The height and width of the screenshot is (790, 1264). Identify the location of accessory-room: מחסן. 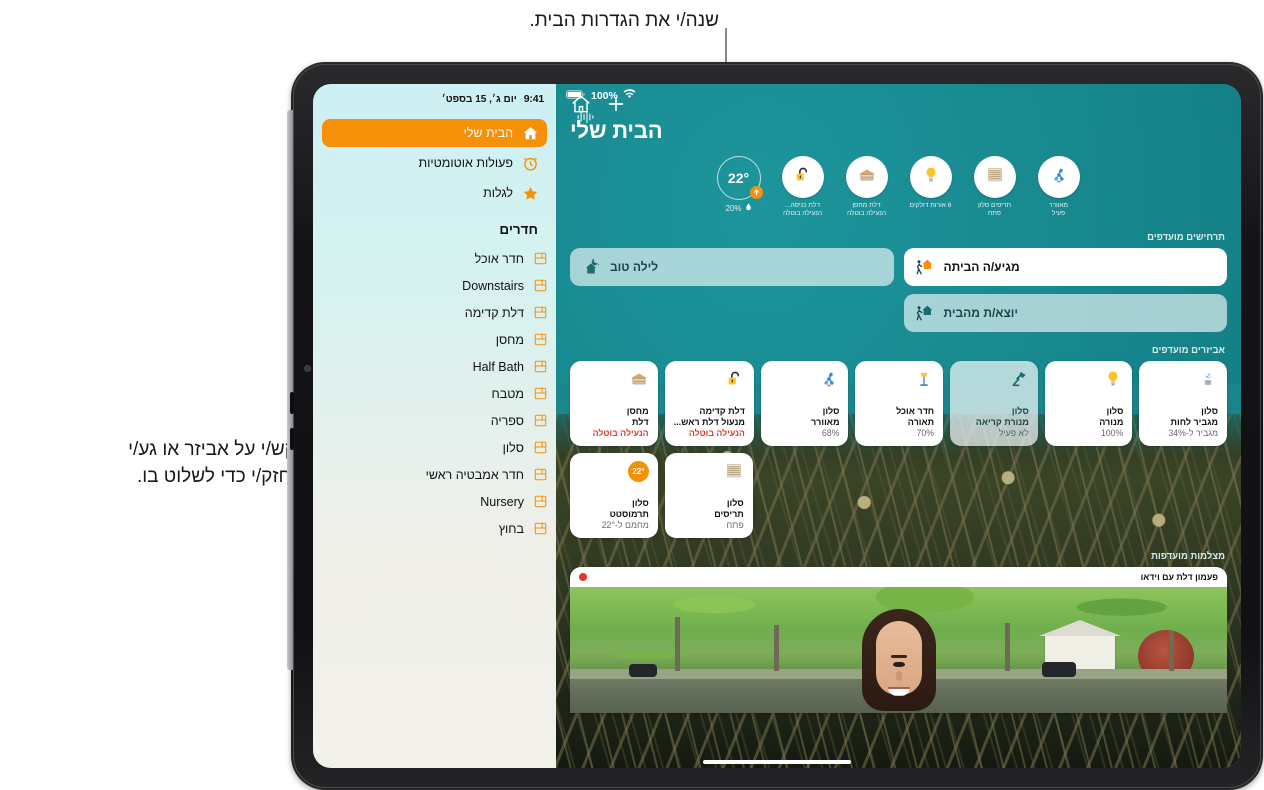
(637, 410).